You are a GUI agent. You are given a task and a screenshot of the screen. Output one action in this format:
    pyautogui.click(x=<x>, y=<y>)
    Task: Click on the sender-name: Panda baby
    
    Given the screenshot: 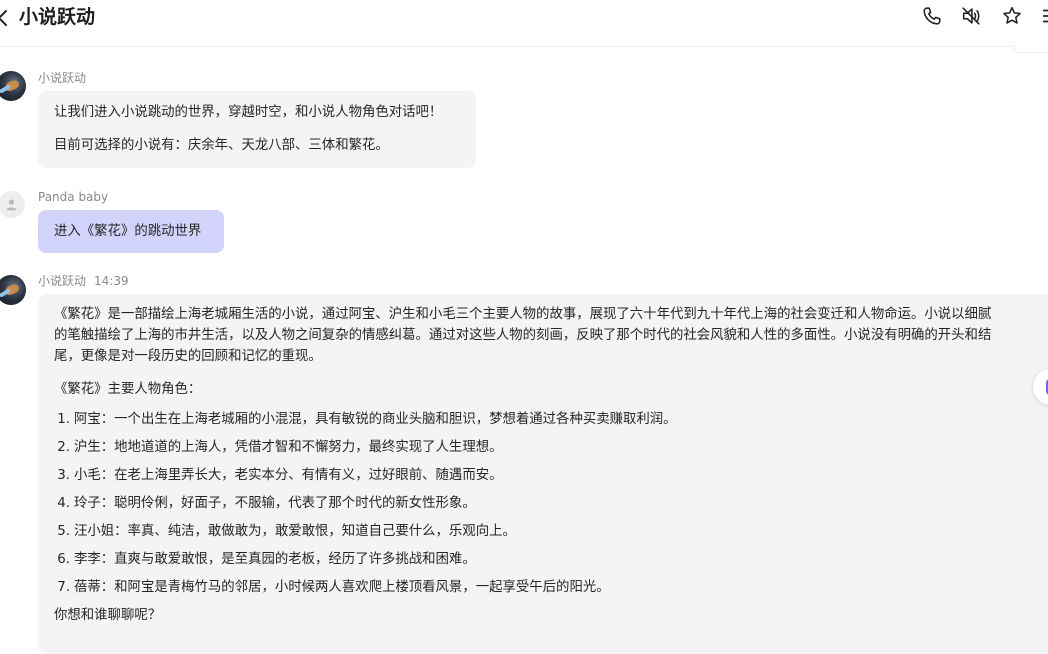 What is the action you would take?
    pyautogui.click(x=73, y=197)
    